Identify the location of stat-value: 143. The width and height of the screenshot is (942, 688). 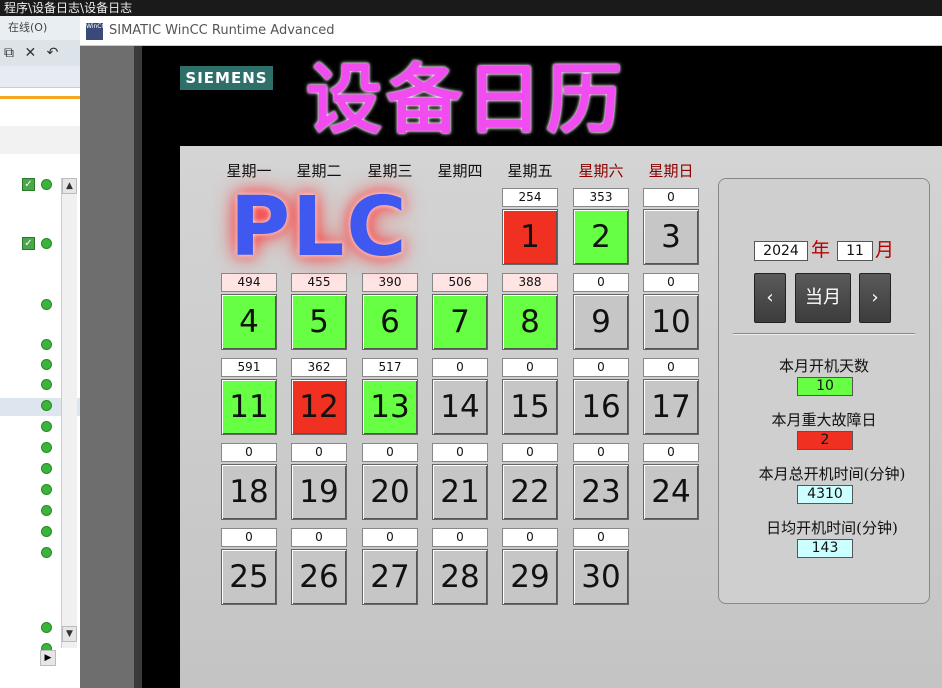
(825, 548).